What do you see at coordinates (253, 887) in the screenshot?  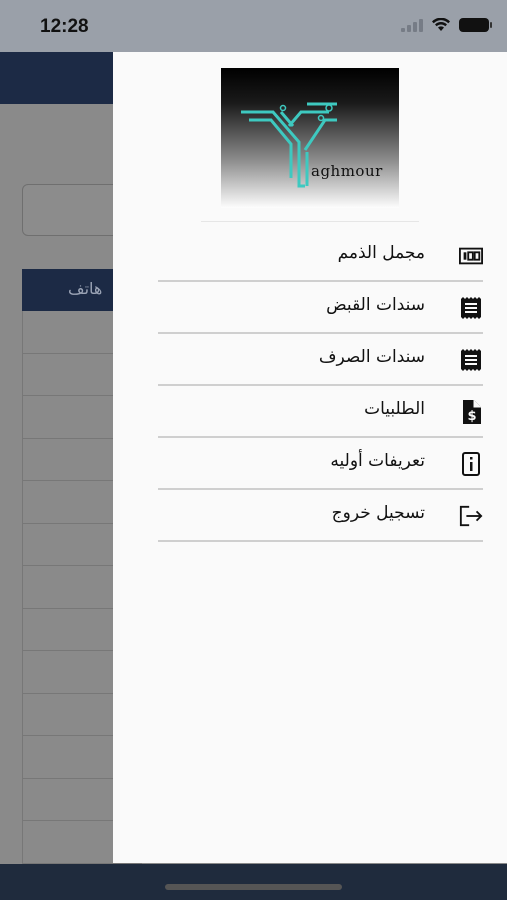 I see `home-indicator` at bounding box center [253, 887].